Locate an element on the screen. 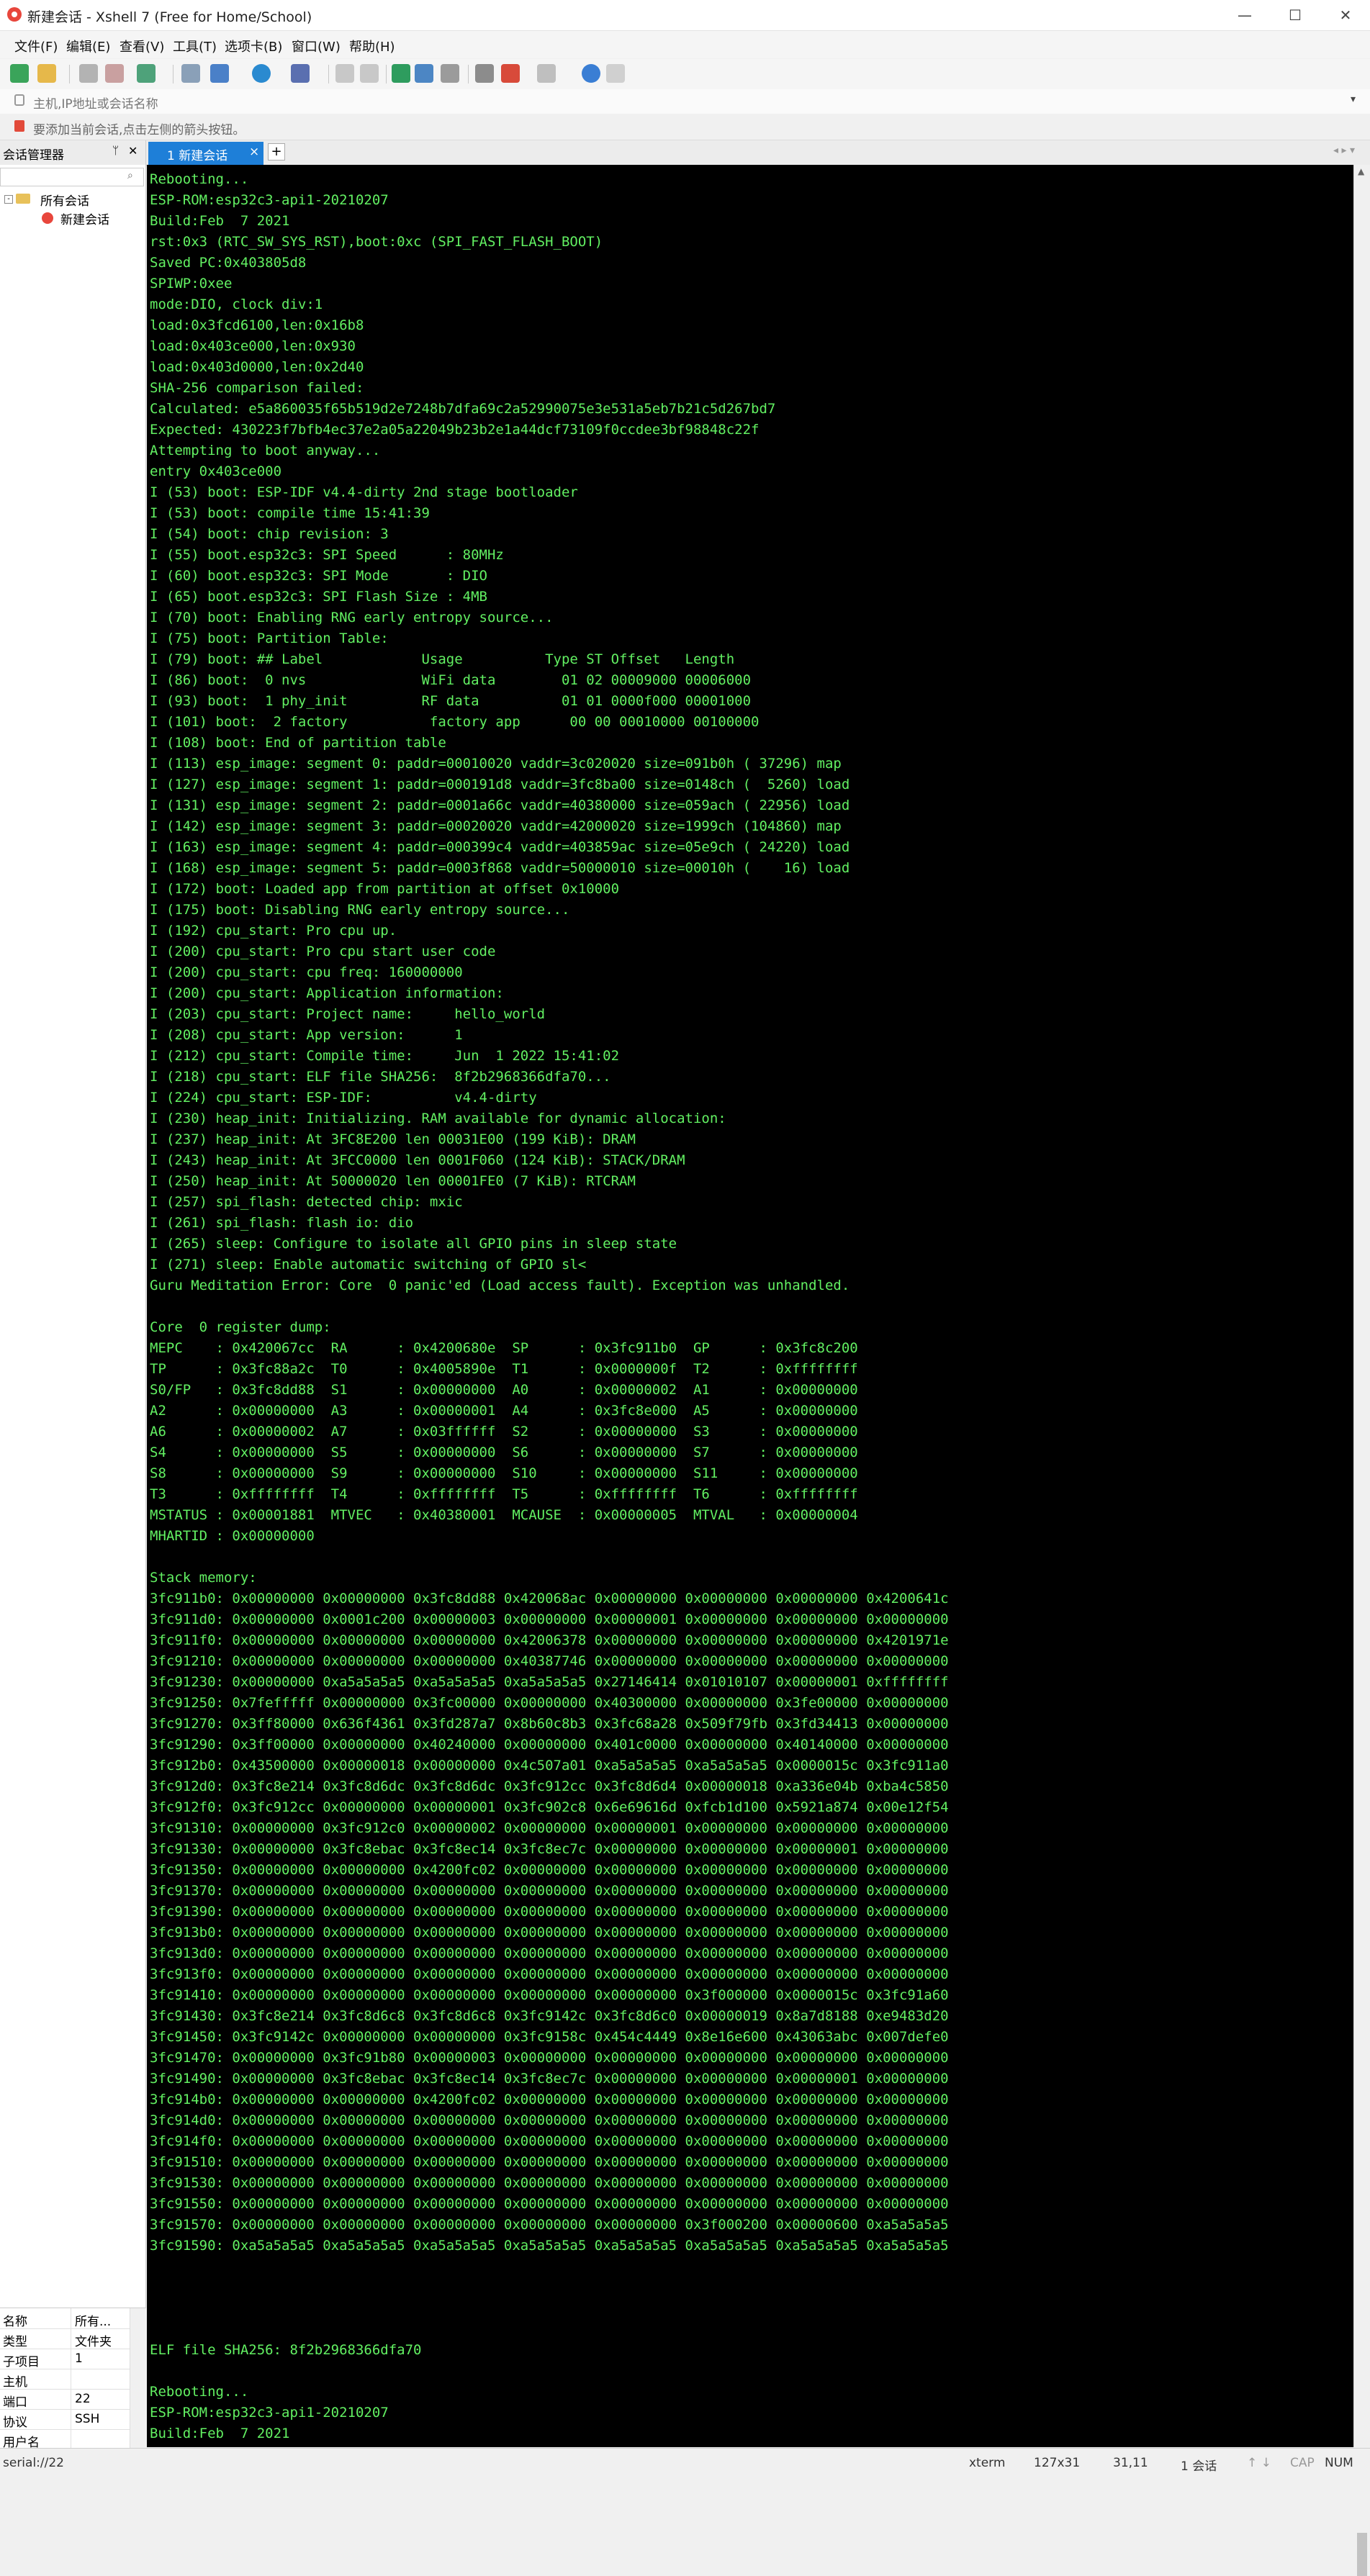  menu-help: 帮助(H) is located at coordinates (372, 46).